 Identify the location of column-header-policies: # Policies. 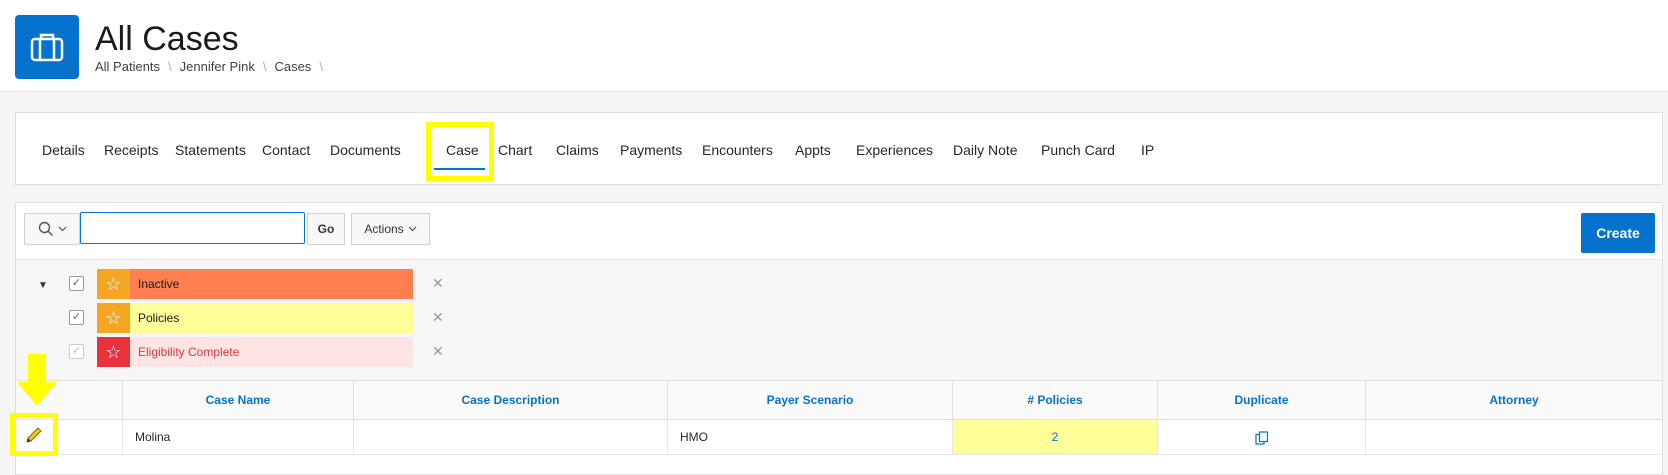
(1054, 400).